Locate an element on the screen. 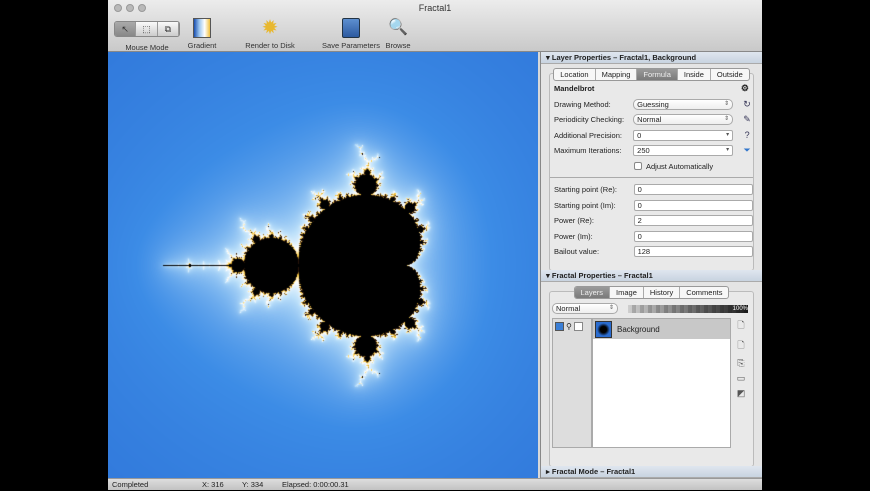 This screenshot has width=870, height=491. power-im-input: 0 is located at coordinates (693, 236).